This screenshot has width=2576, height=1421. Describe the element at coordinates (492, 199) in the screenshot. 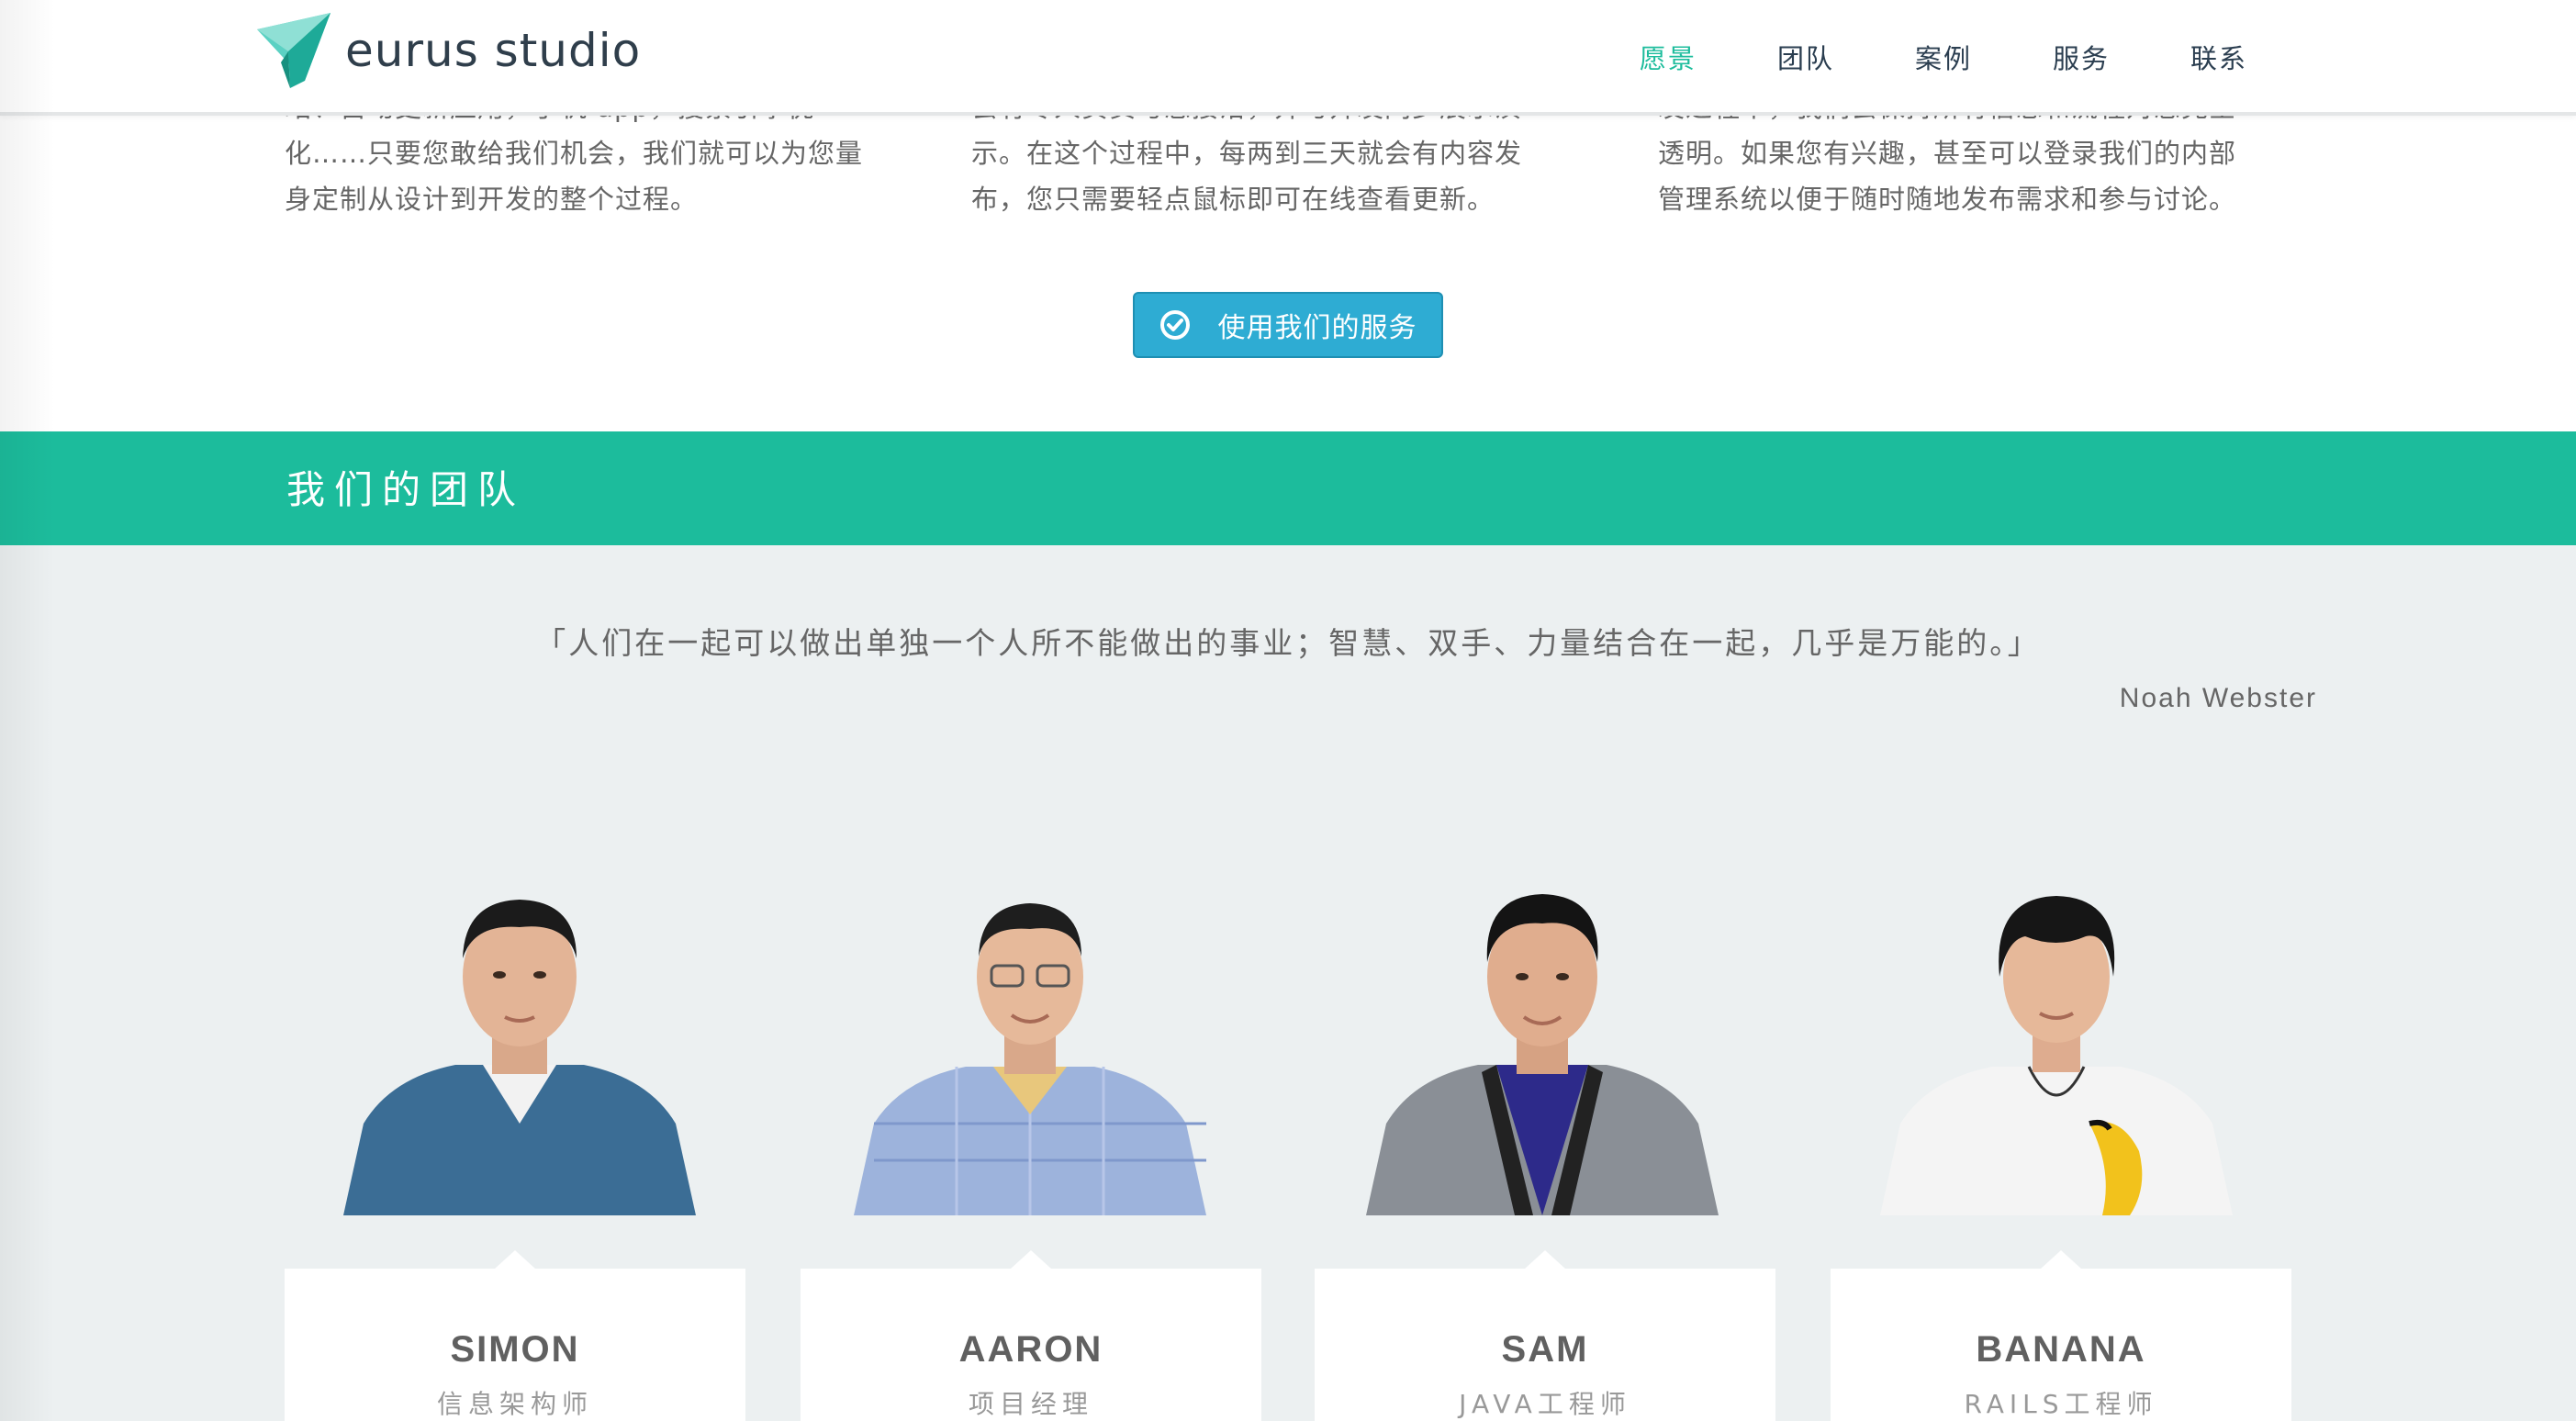

I see `service-text-line: 身定制从设计到开发的整个过程。` at that location.